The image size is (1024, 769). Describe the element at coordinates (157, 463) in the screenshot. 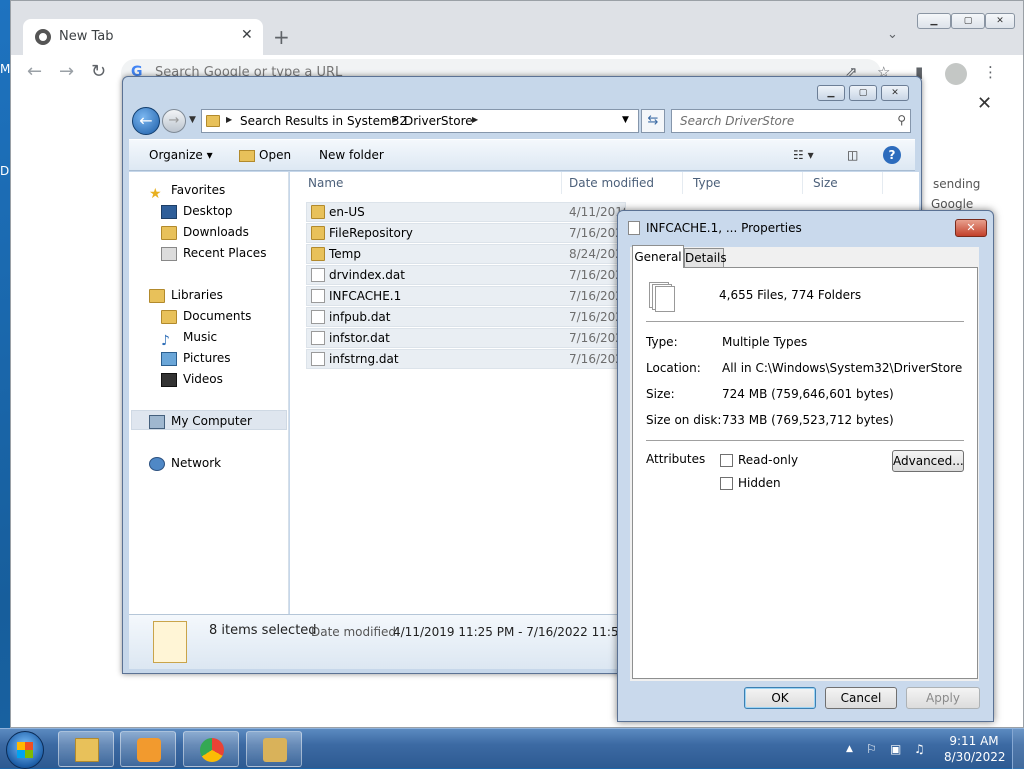

I see `network-icon` at that location.